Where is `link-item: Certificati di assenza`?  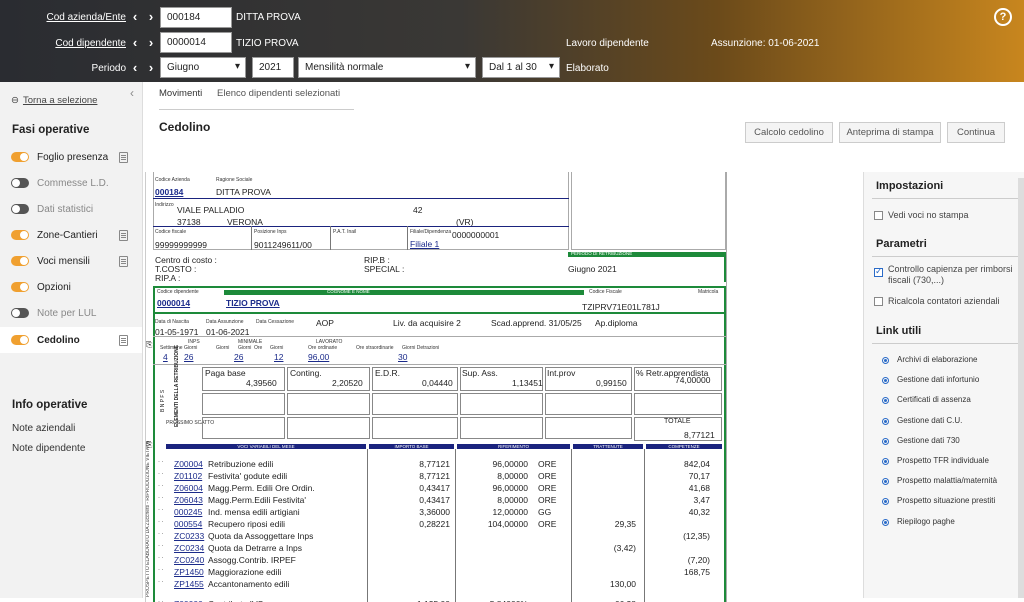 link-item: Certificati di assenza is located at coordinates (934, 399).